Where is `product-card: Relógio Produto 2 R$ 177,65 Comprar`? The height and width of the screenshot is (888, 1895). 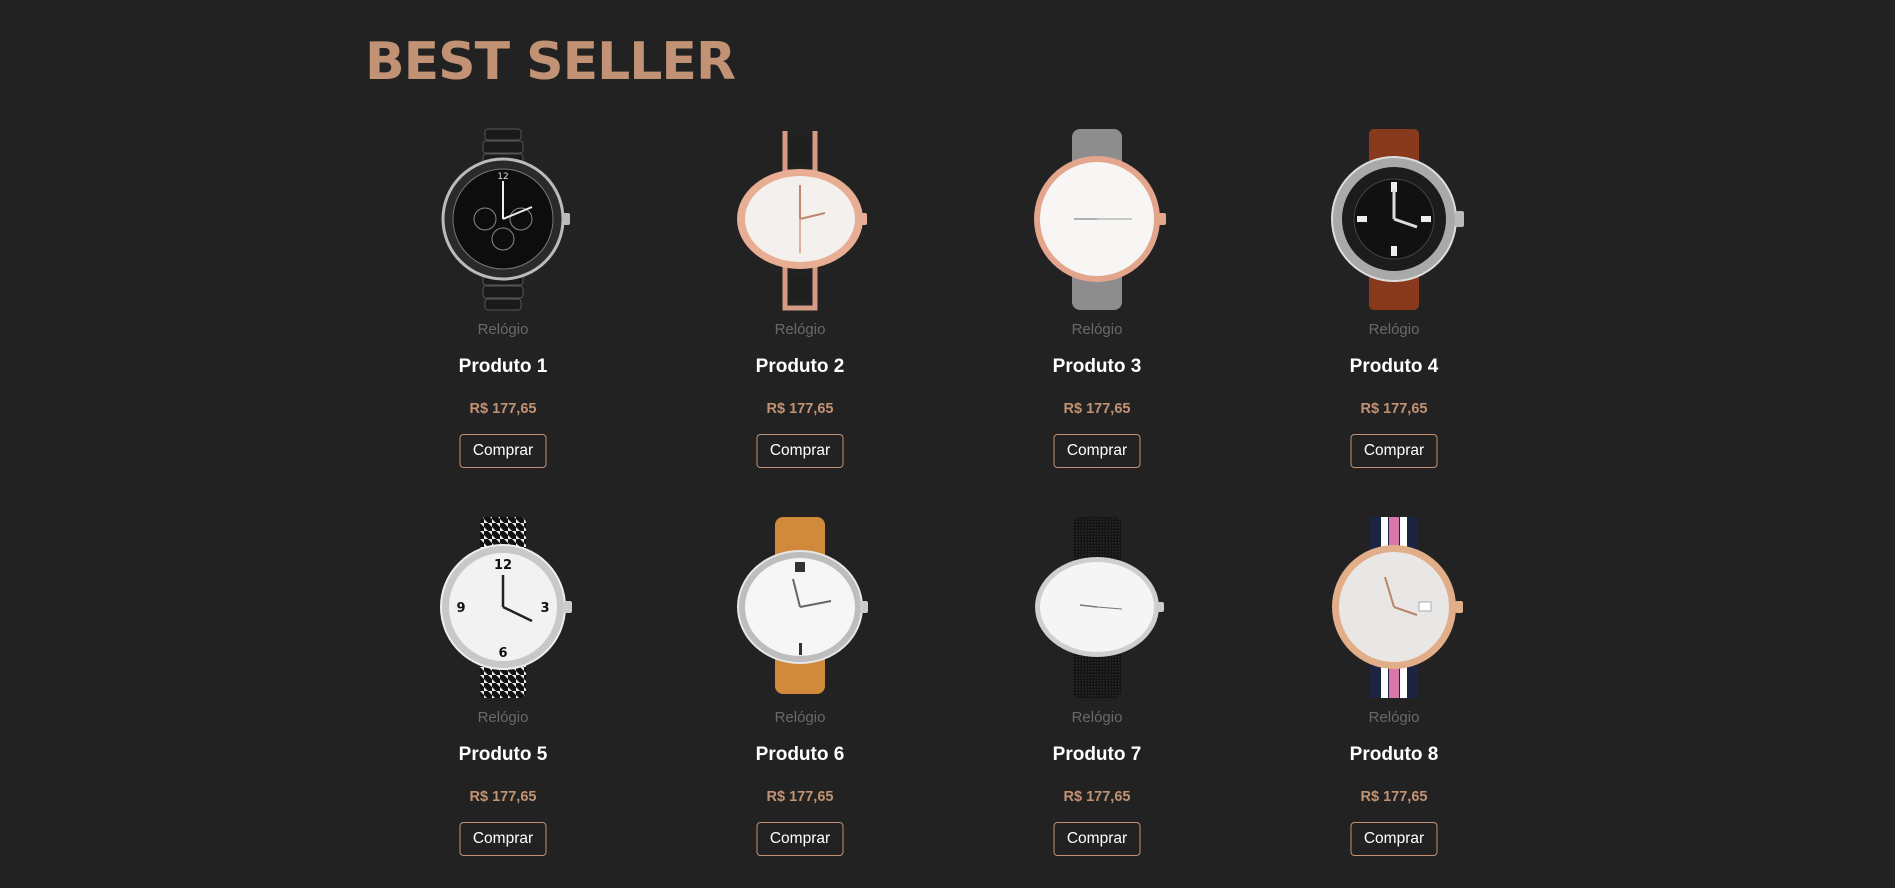
product-card: Relógio Produto 2 R$ 177,65 Comprar is located at coordinates (800, 312).